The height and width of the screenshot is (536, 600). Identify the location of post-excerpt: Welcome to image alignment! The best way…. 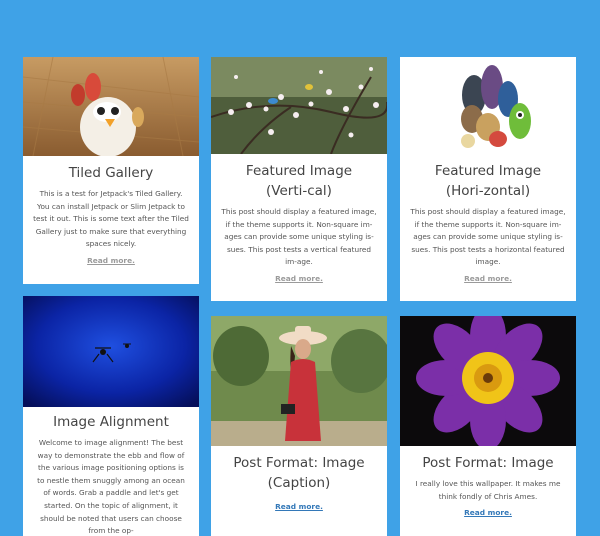
(111, 487).